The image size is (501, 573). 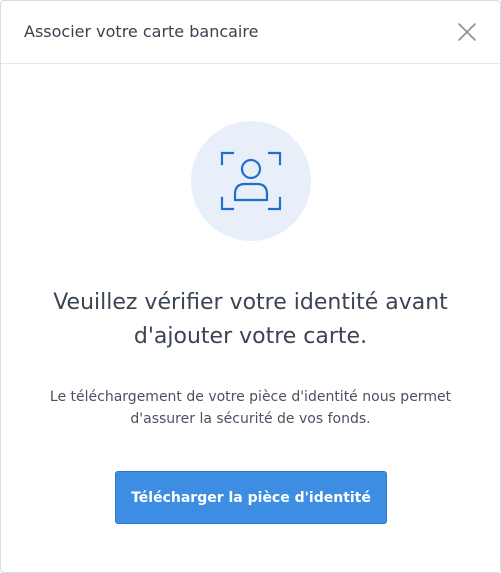 I want to click on close-button, so click(x=467, y=32).